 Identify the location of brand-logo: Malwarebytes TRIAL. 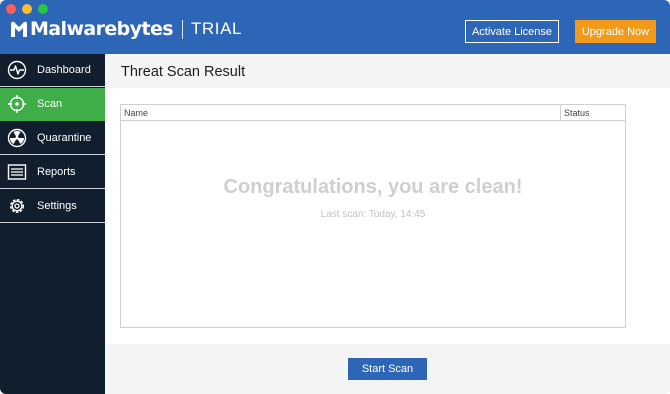
(125, 29).